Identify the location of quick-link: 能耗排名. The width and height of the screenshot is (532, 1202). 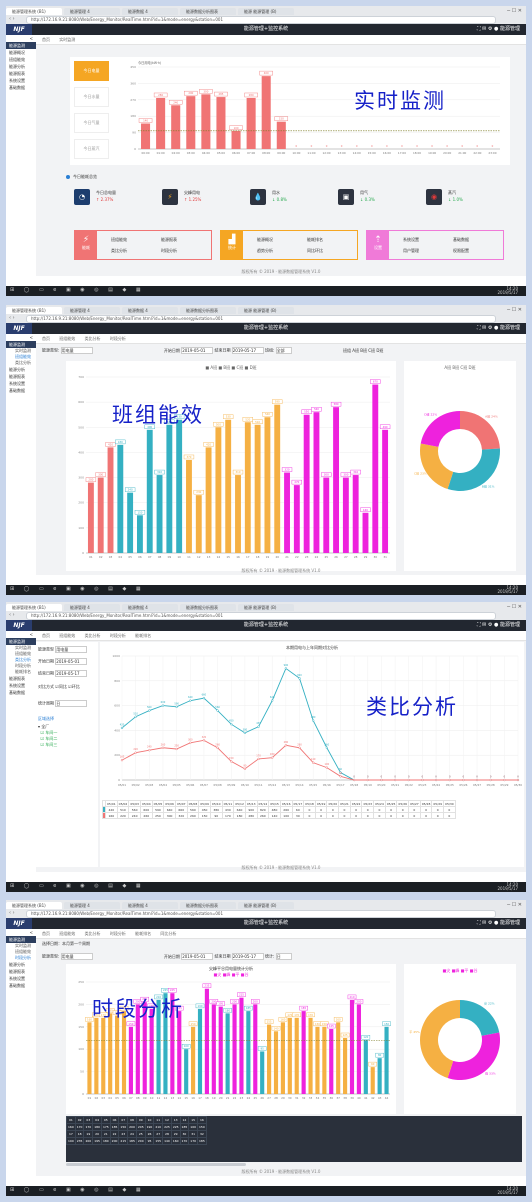
(315, 240).